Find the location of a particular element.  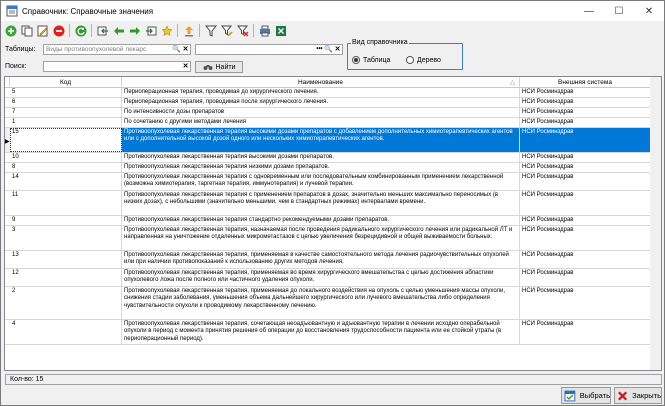

cell-code: 5 is located at coordinates (66, 92).